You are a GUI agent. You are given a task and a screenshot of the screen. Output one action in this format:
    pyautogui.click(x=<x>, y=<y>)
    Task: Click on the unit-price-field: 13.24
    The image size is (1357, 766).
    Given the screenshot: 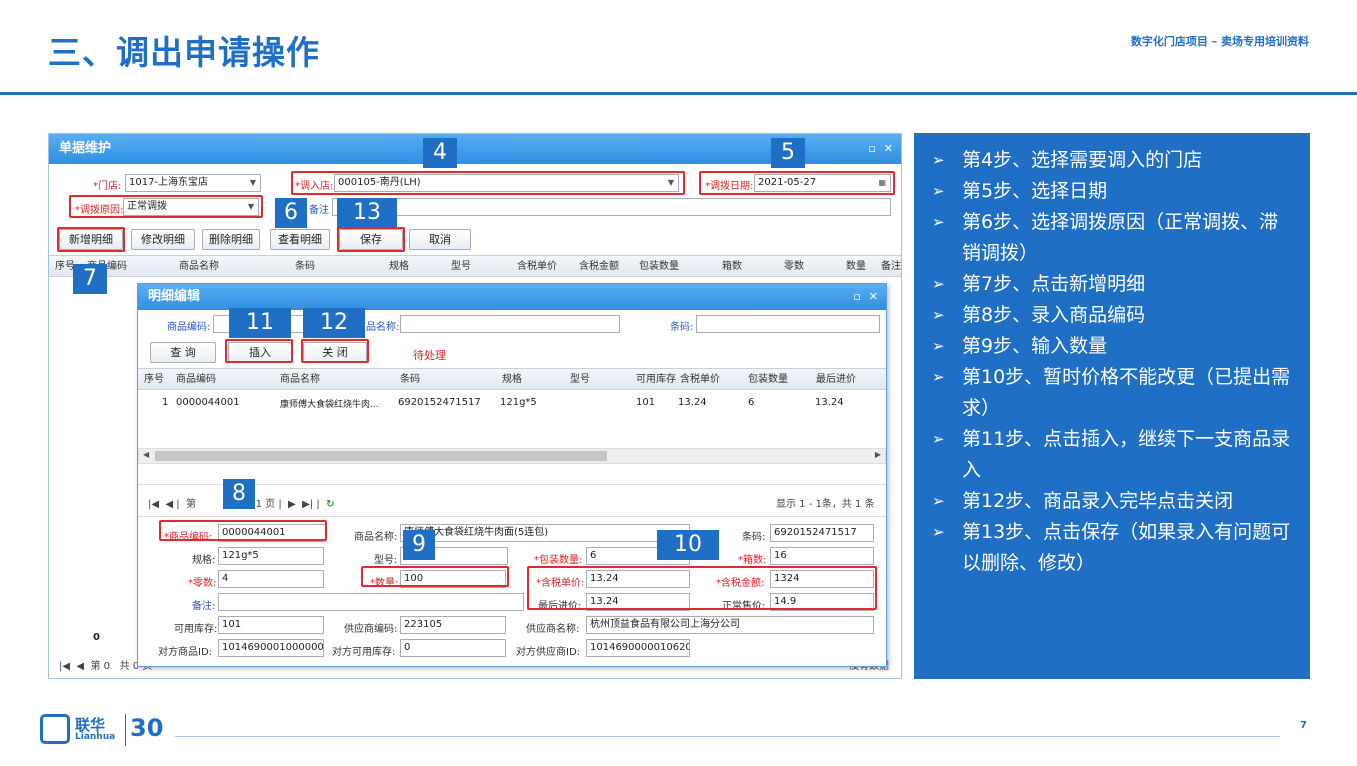 What is the action you would take?
    pyautogui.click(x=638, y=579)
    